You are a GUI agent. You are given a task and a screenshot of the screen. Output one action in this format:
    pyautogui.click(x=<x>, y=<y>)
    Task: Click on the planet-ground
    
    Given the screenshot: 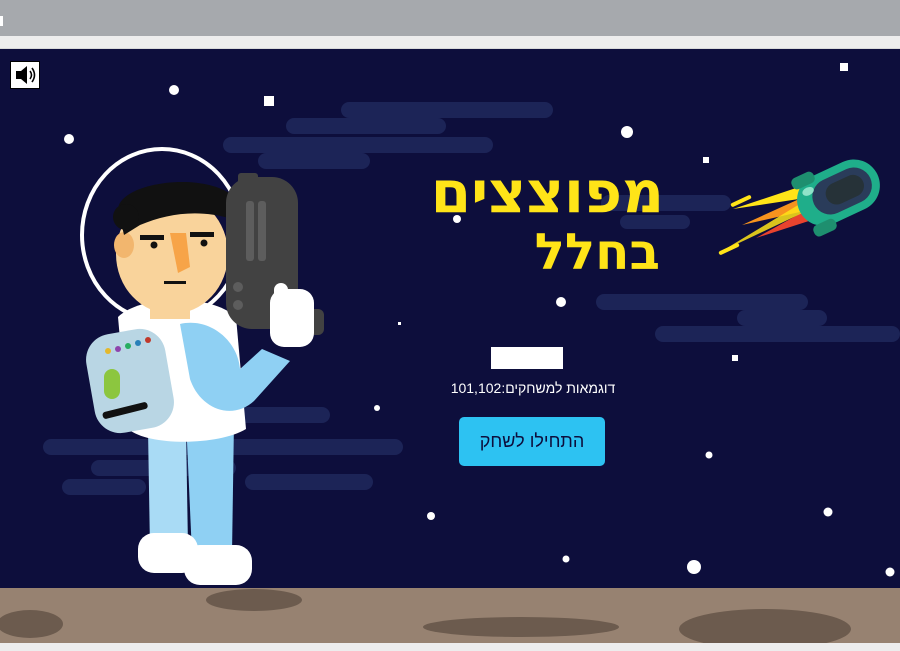 What is the action you would take?
    pyautogui.click(x=450, y=615)
    